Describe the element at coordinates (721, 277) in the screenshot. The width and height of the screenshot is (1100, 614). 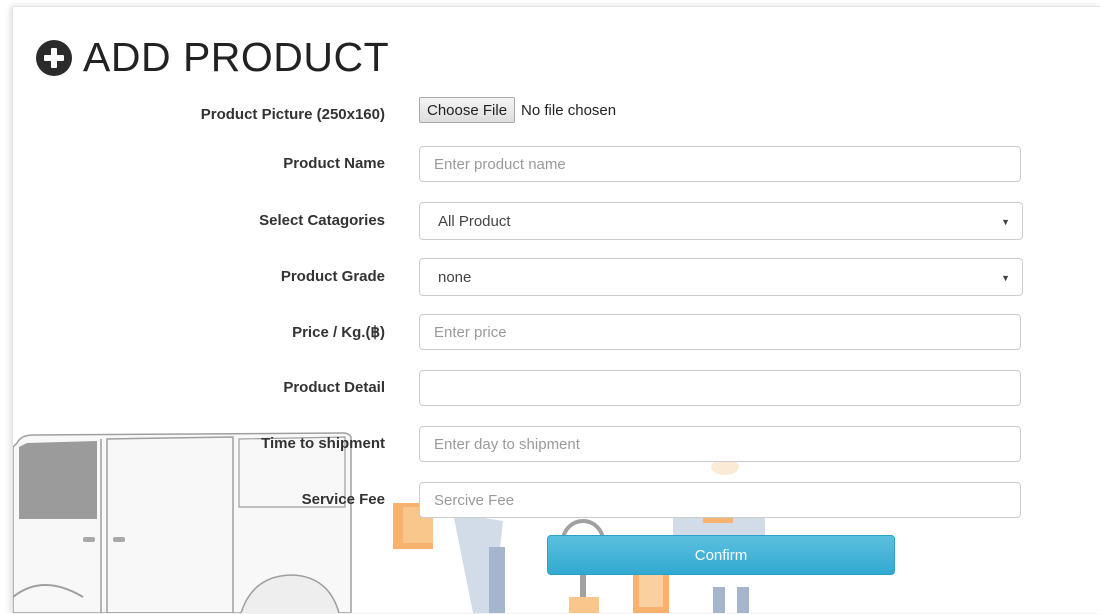
I see `grade-select: none ▼` at that location.